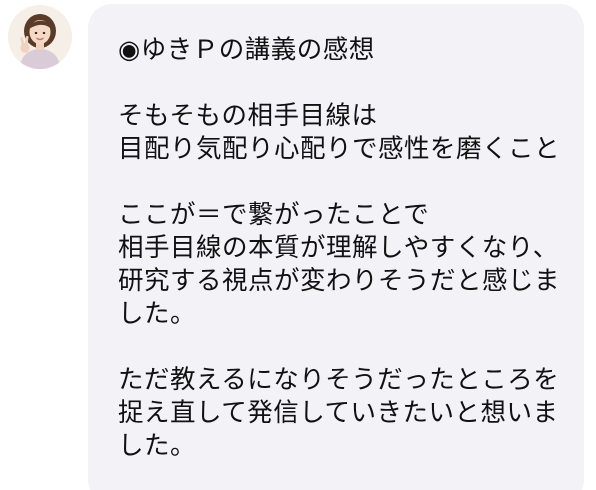  I want to click on avatar-photo-icon, so click(40, 37).